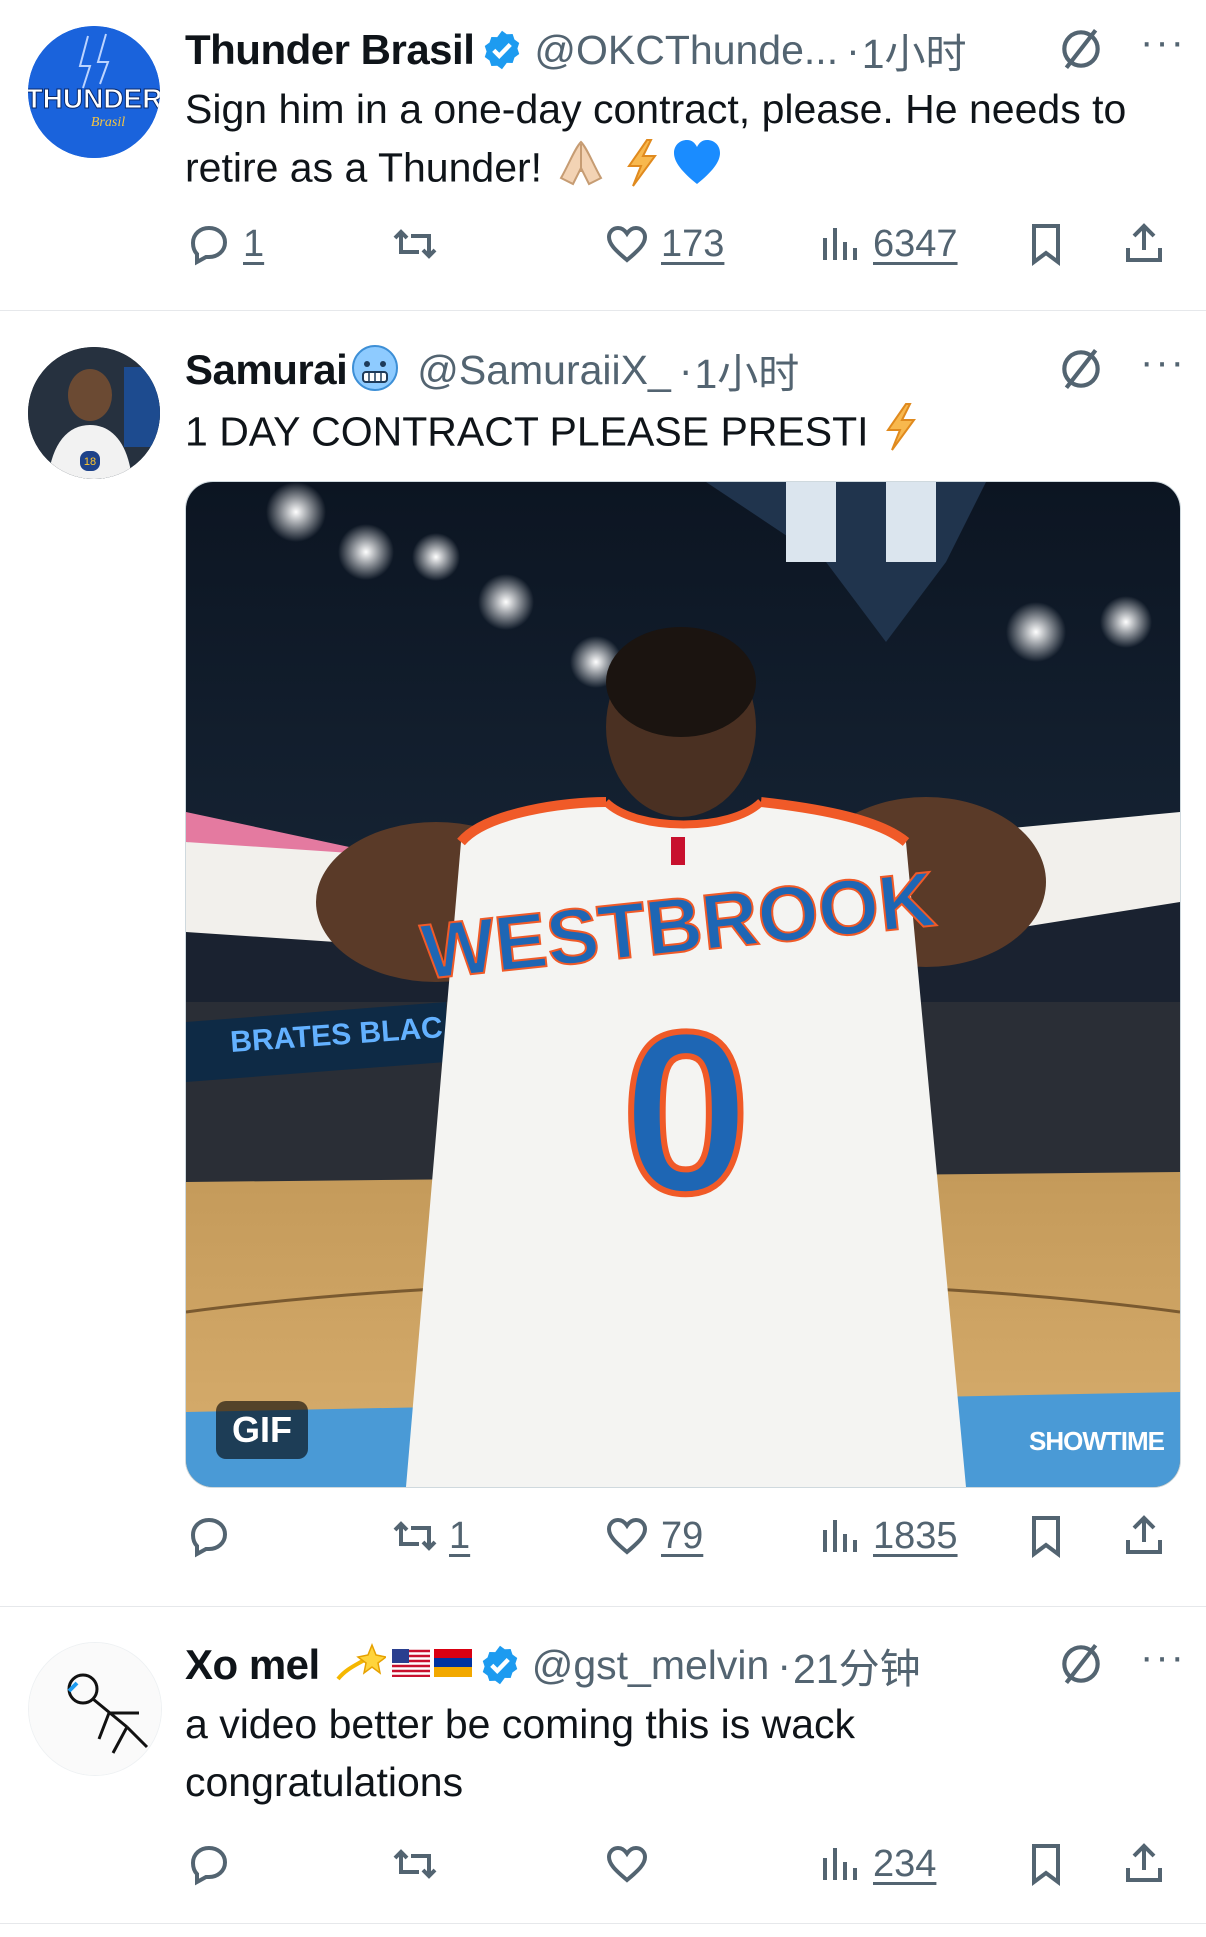 The height and width of the screenshot is (1937, 1206). Describe the element at coordinates (581, 170) in the screenshot. I see `folded-hands-emoji` at that location.